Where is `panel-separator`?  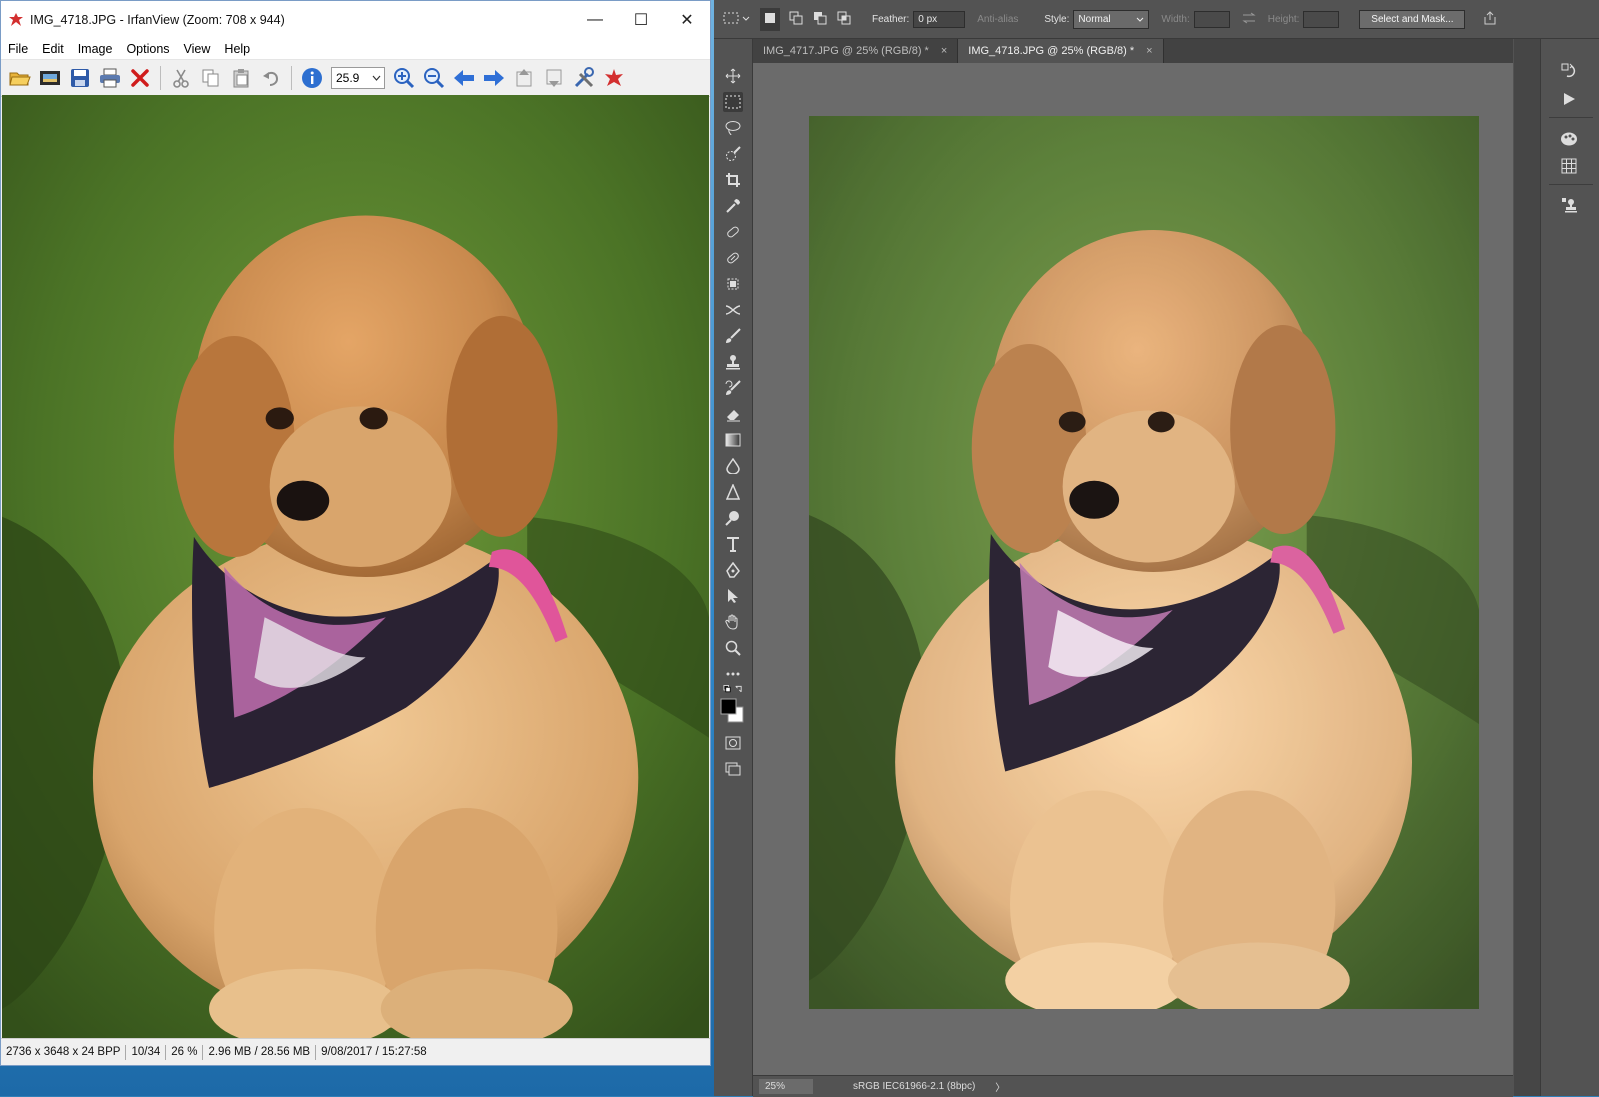 panel-separator is located at coordinates (1571, 117).